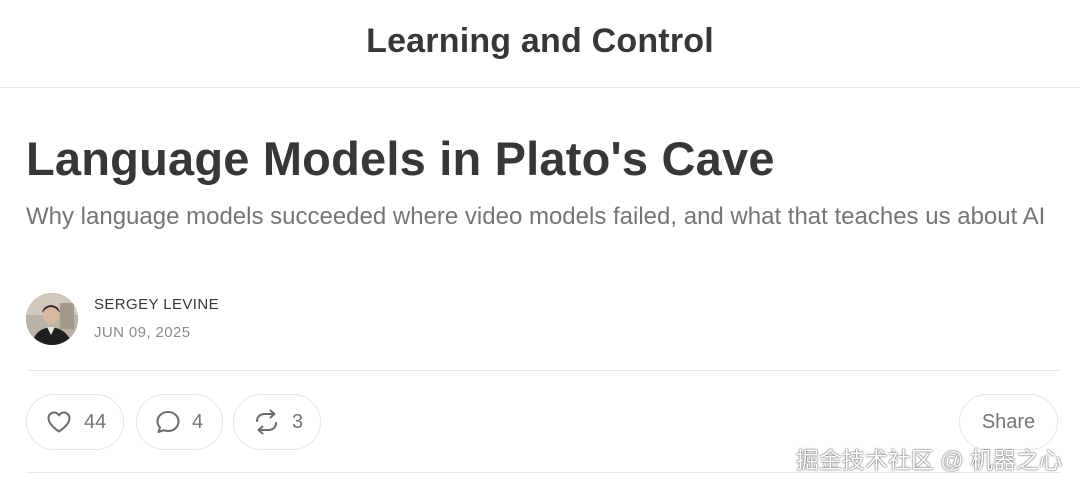  I want to click on divider-top, so click(543, 370).